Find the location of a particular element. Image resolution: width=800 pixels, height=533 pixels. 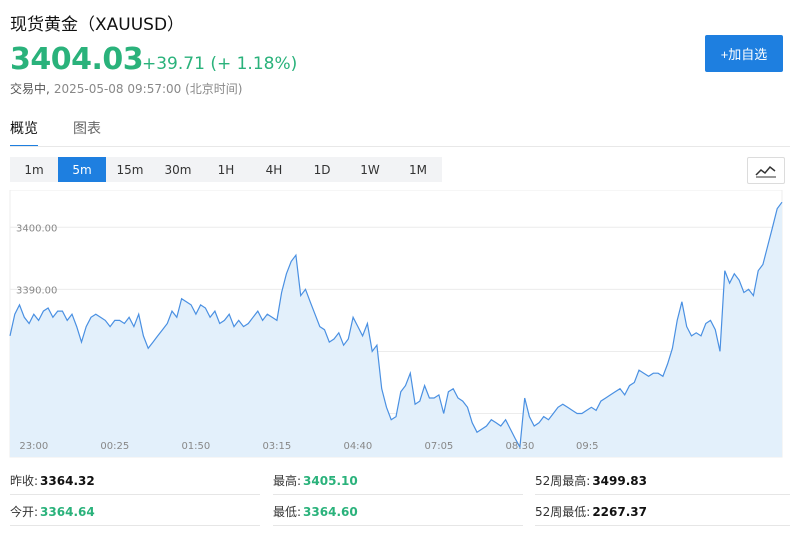

chart-type-button is located at coordinates (766, 170).